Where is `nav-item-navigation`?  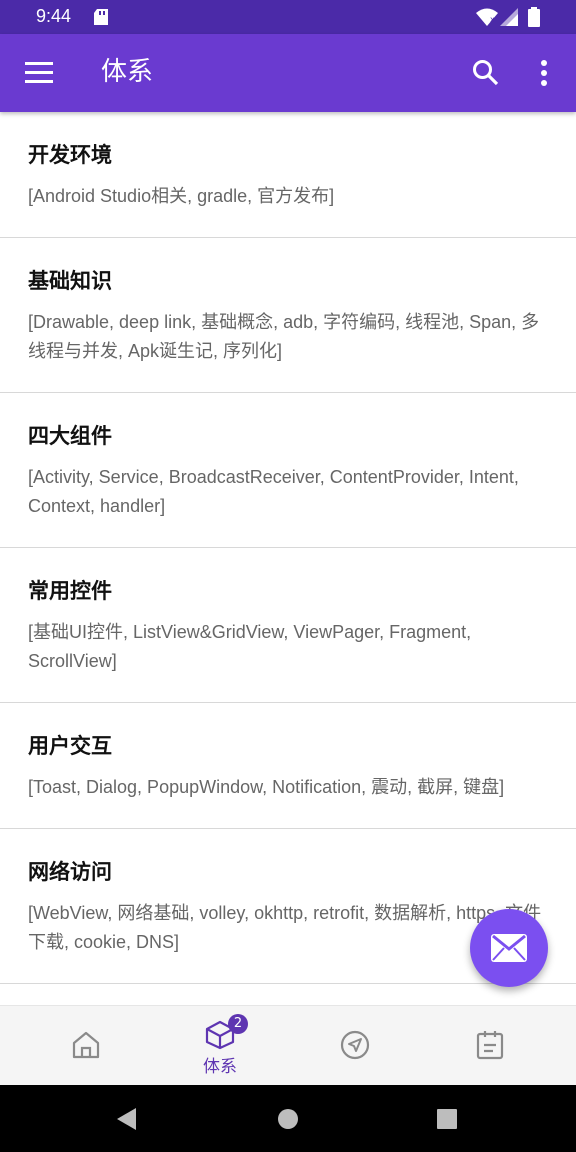 nav-item-navigation is located at coordinates (355, 1046).